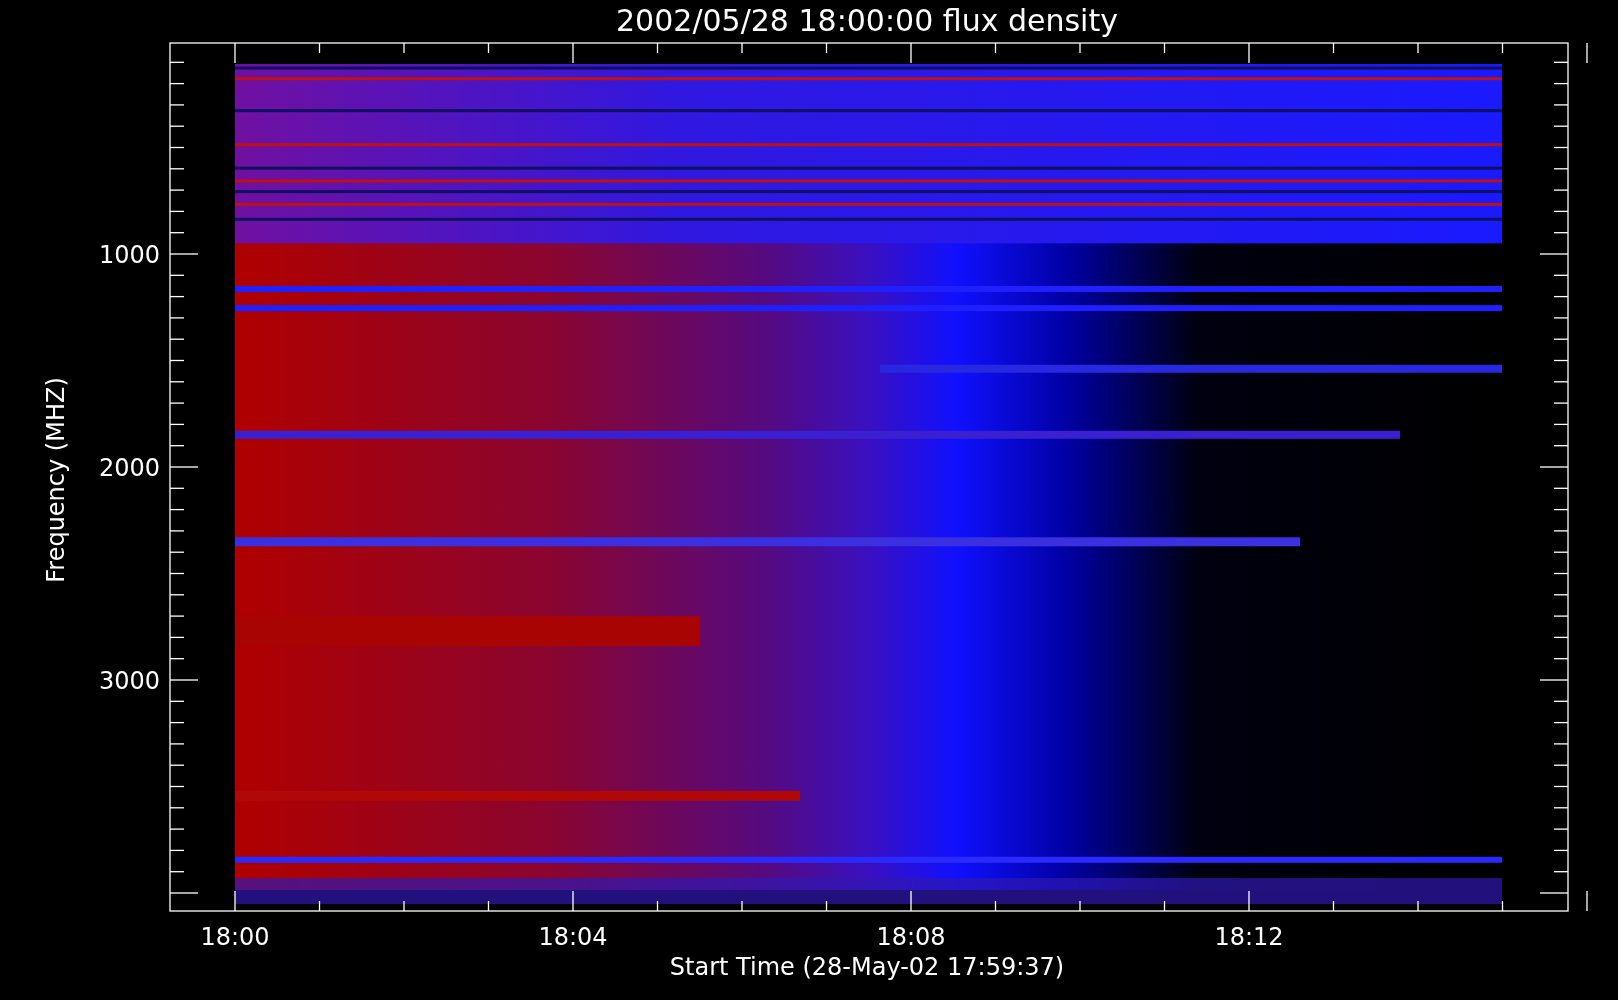  I want to click on y-axis-label: Frequency (MHZ), so click(56, 480).